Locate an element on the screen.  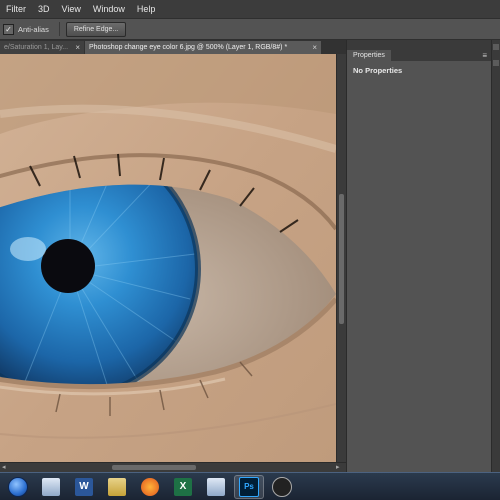
antialias-checkbox: ✓ is located at coordinates (8, 29).